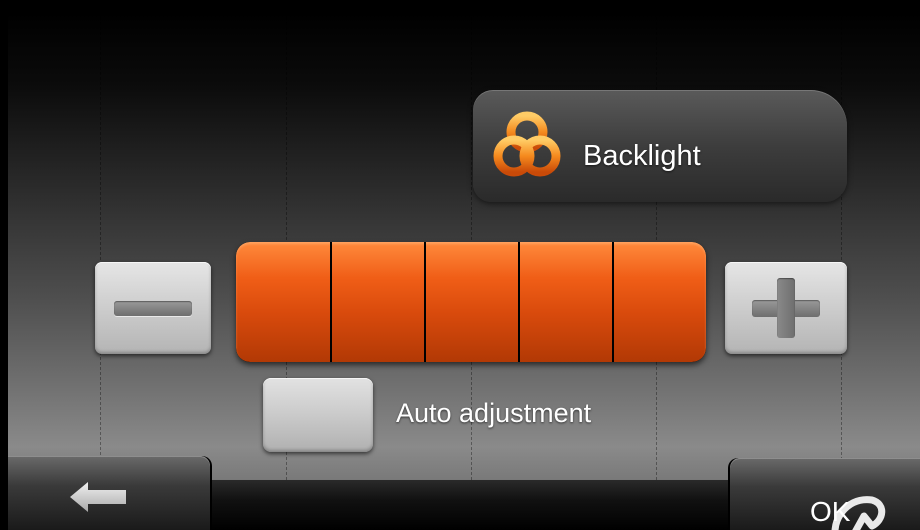 The height and width of the screenshot is (530, 920). Describe the element at coordinates (825, 494) in the screenshot. I see `ok-button: OK` at that location.